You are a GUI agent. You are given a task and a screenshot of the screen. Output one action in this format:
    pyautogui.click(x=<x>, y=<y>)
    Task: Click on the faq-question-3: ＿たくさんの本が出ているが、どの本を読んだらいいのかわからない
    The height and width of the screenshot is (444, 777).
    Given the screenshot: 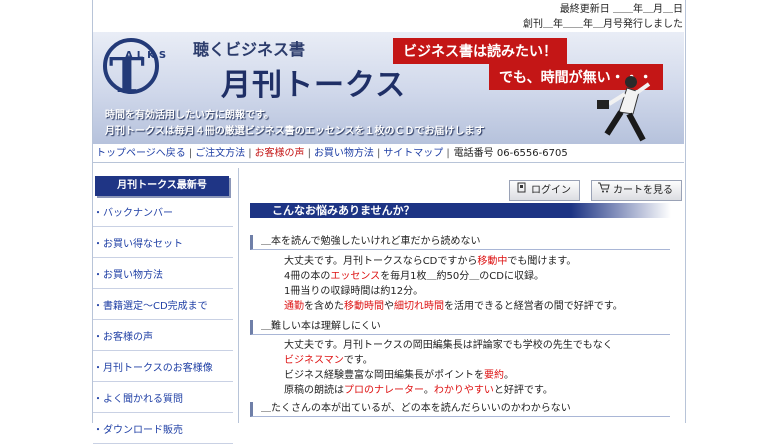 What is the action you would take?
    pyautogui.click(x=460, y=409)
    